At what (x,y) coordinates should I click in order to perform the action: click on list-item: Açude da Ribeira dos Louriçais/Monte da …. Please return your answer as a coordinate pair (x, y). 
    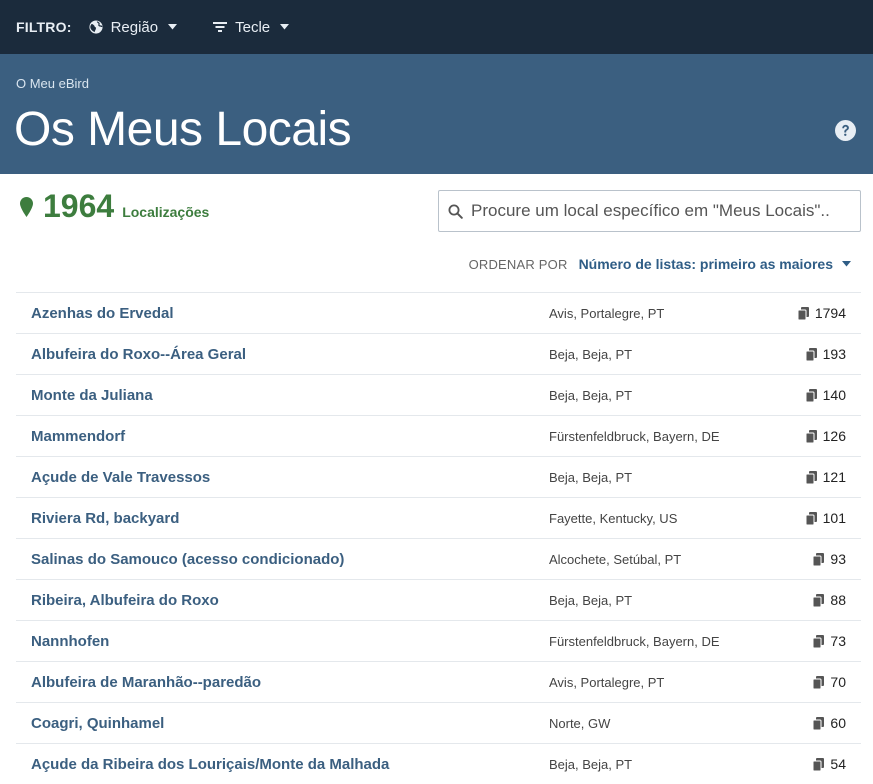
    Looking at the image, I should click on (438, 763).